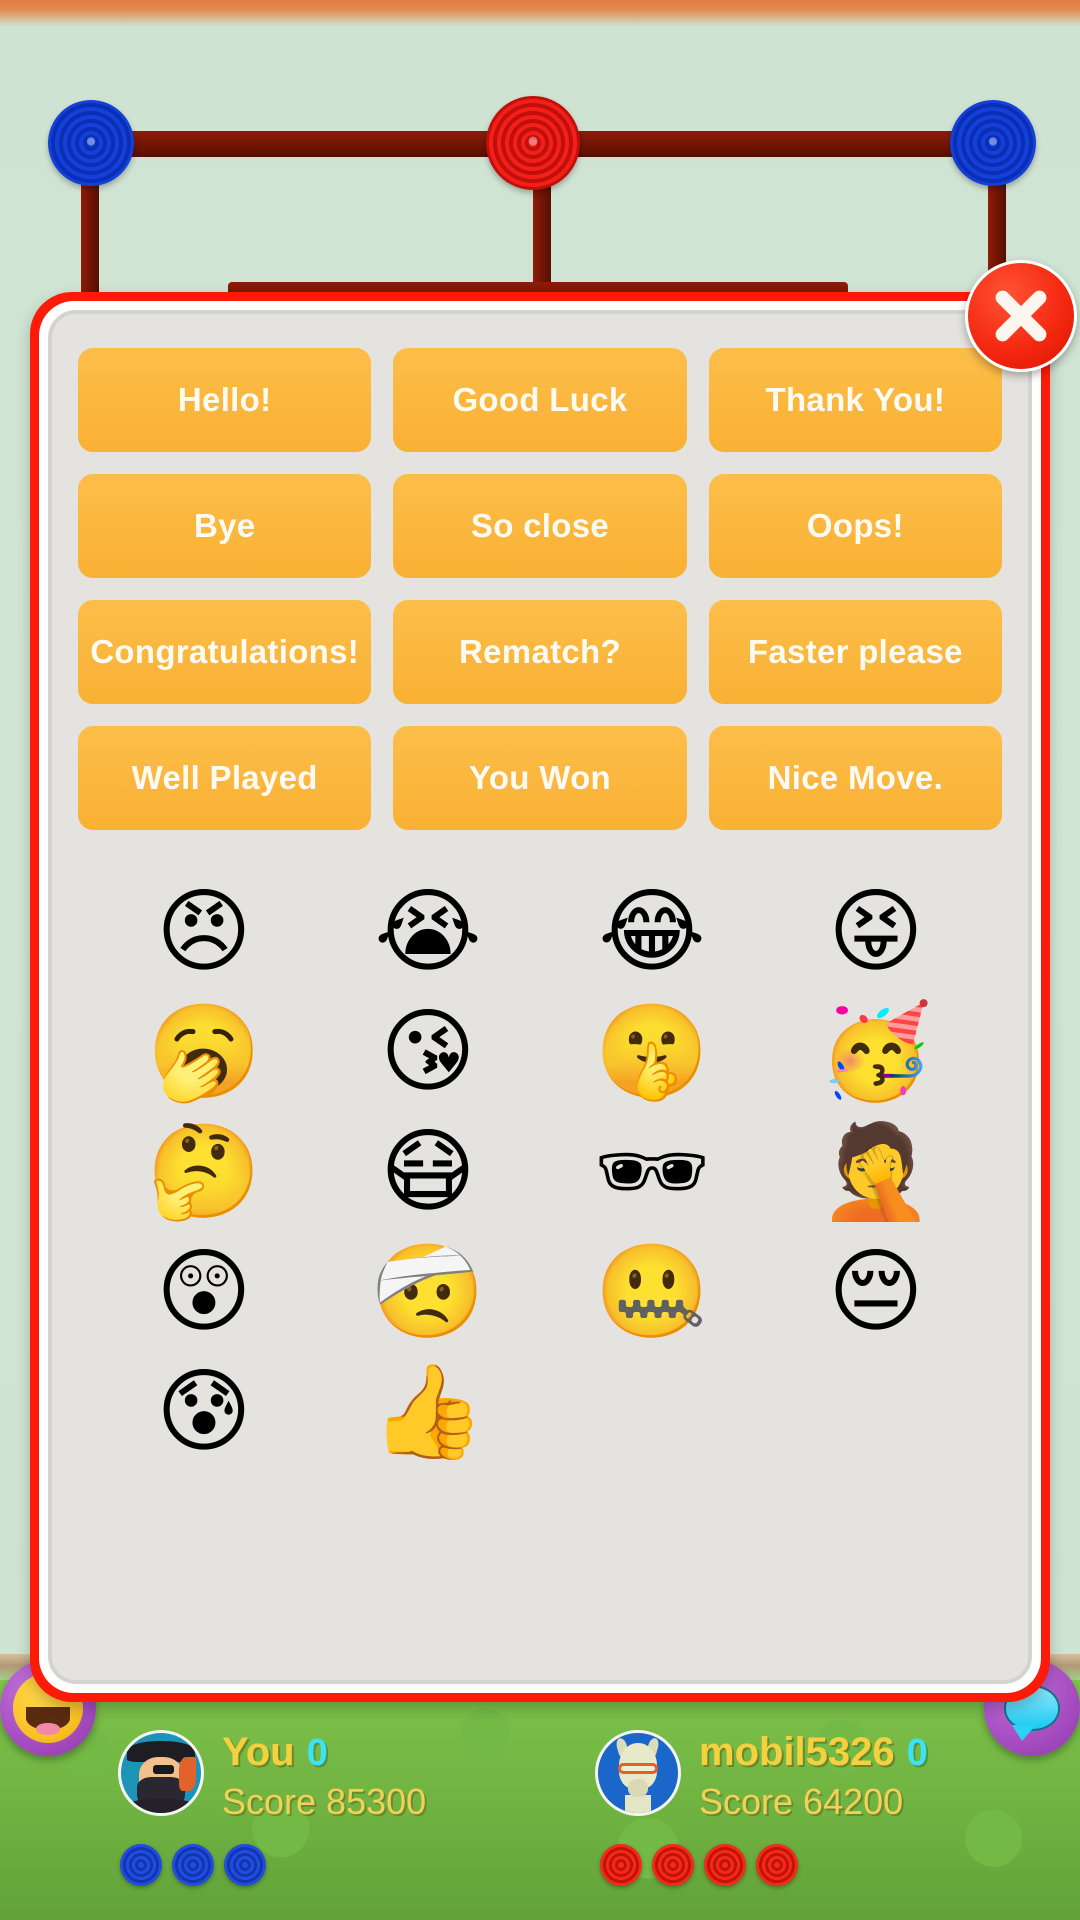  I want to click on anxious-face-with-sweat-emoji: 😰, so click(204, 1411).